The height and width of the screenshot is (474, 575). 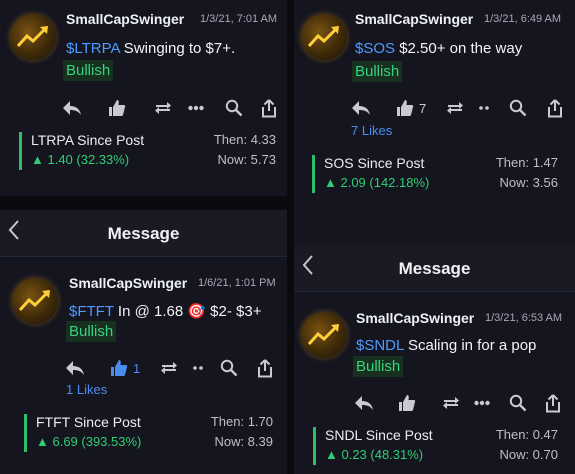 What do you see at coordinates (528, 182) in the screenshot?
I see `now-price: Now: 3.56` at bounding box center [528, 182].